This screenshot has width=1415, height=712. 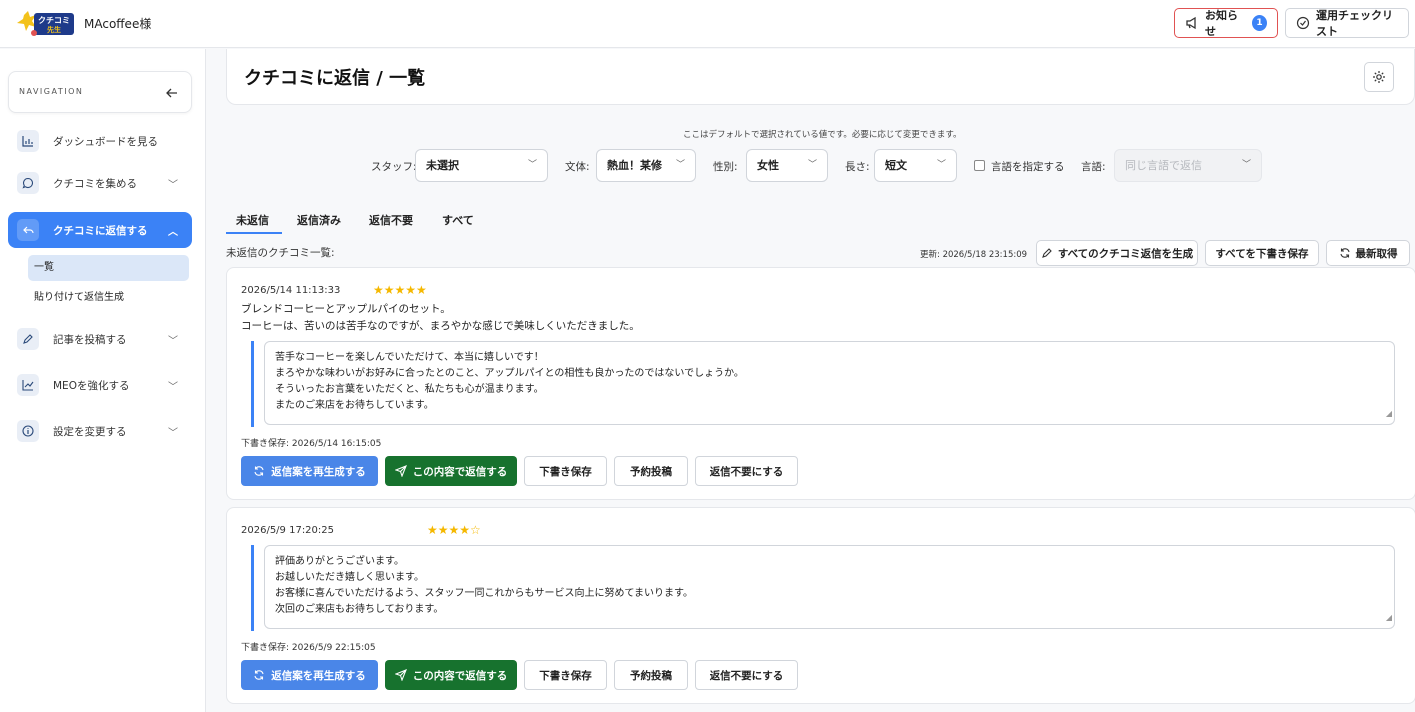 I want to click on sidebar-item-reply-reviews: クチコミに返信する ︿, so click(x=100, y=230).